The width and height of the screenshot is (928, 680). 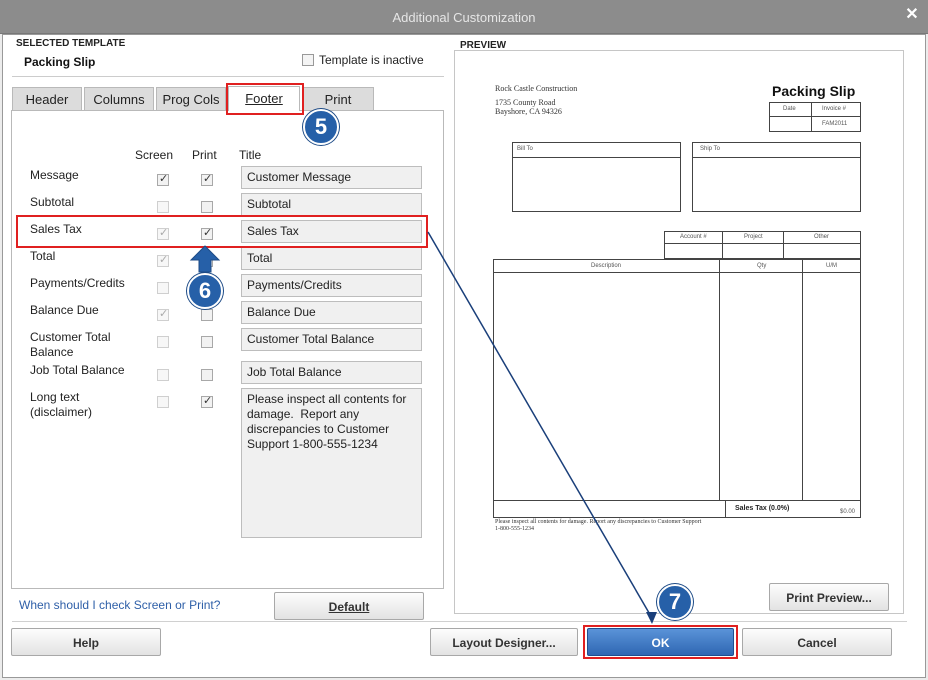 What do you see at coordinates (61, 404) in the screenshot?
I see `row-label-long-text: Long text (disclaimer)` at bounding box center [61, 404].